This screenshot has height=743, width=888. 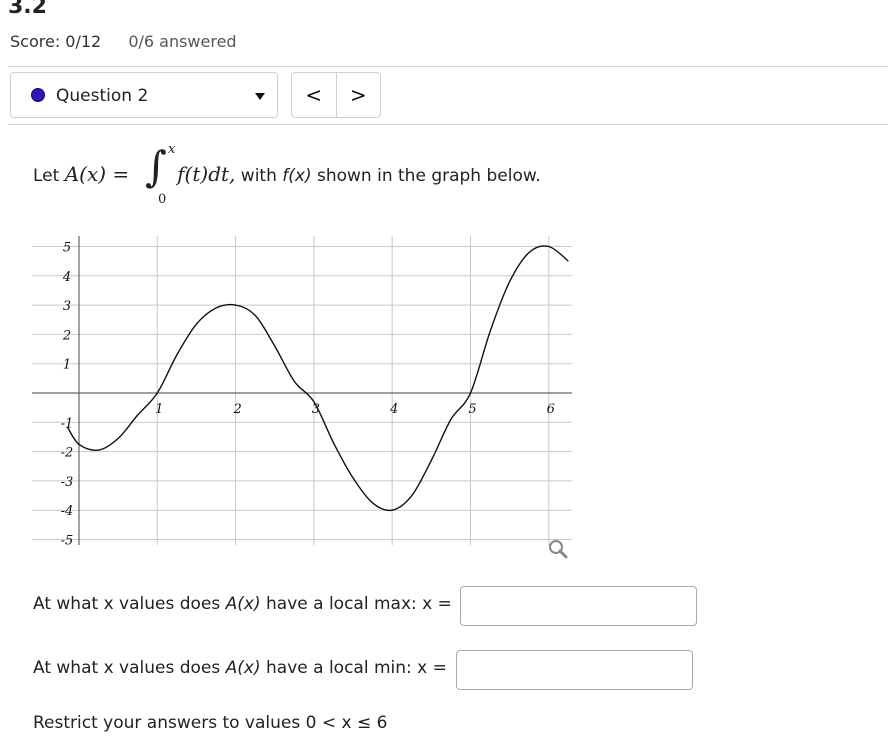 What do you see at coordinates (49, 176) in the screenshot?
I see `question-prefix: Let` at bounding box center [49, 176].